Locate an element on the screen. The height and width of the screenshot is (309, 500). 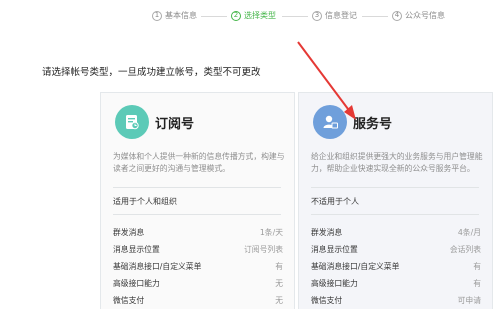
feature-value: 1条/天 is located at coordinates (271, 232).